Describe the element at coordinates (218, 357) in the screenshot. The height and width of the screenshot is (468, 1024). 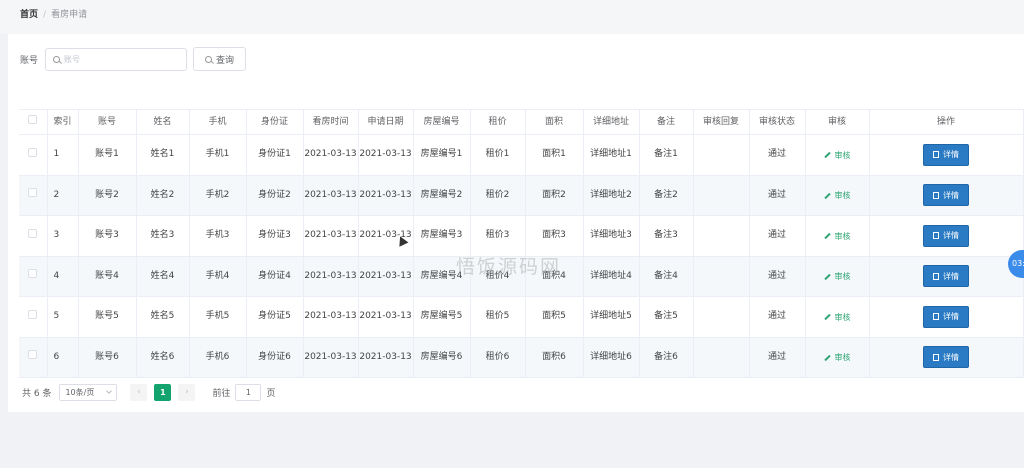
I see `row-phone: 手机6` at that location.